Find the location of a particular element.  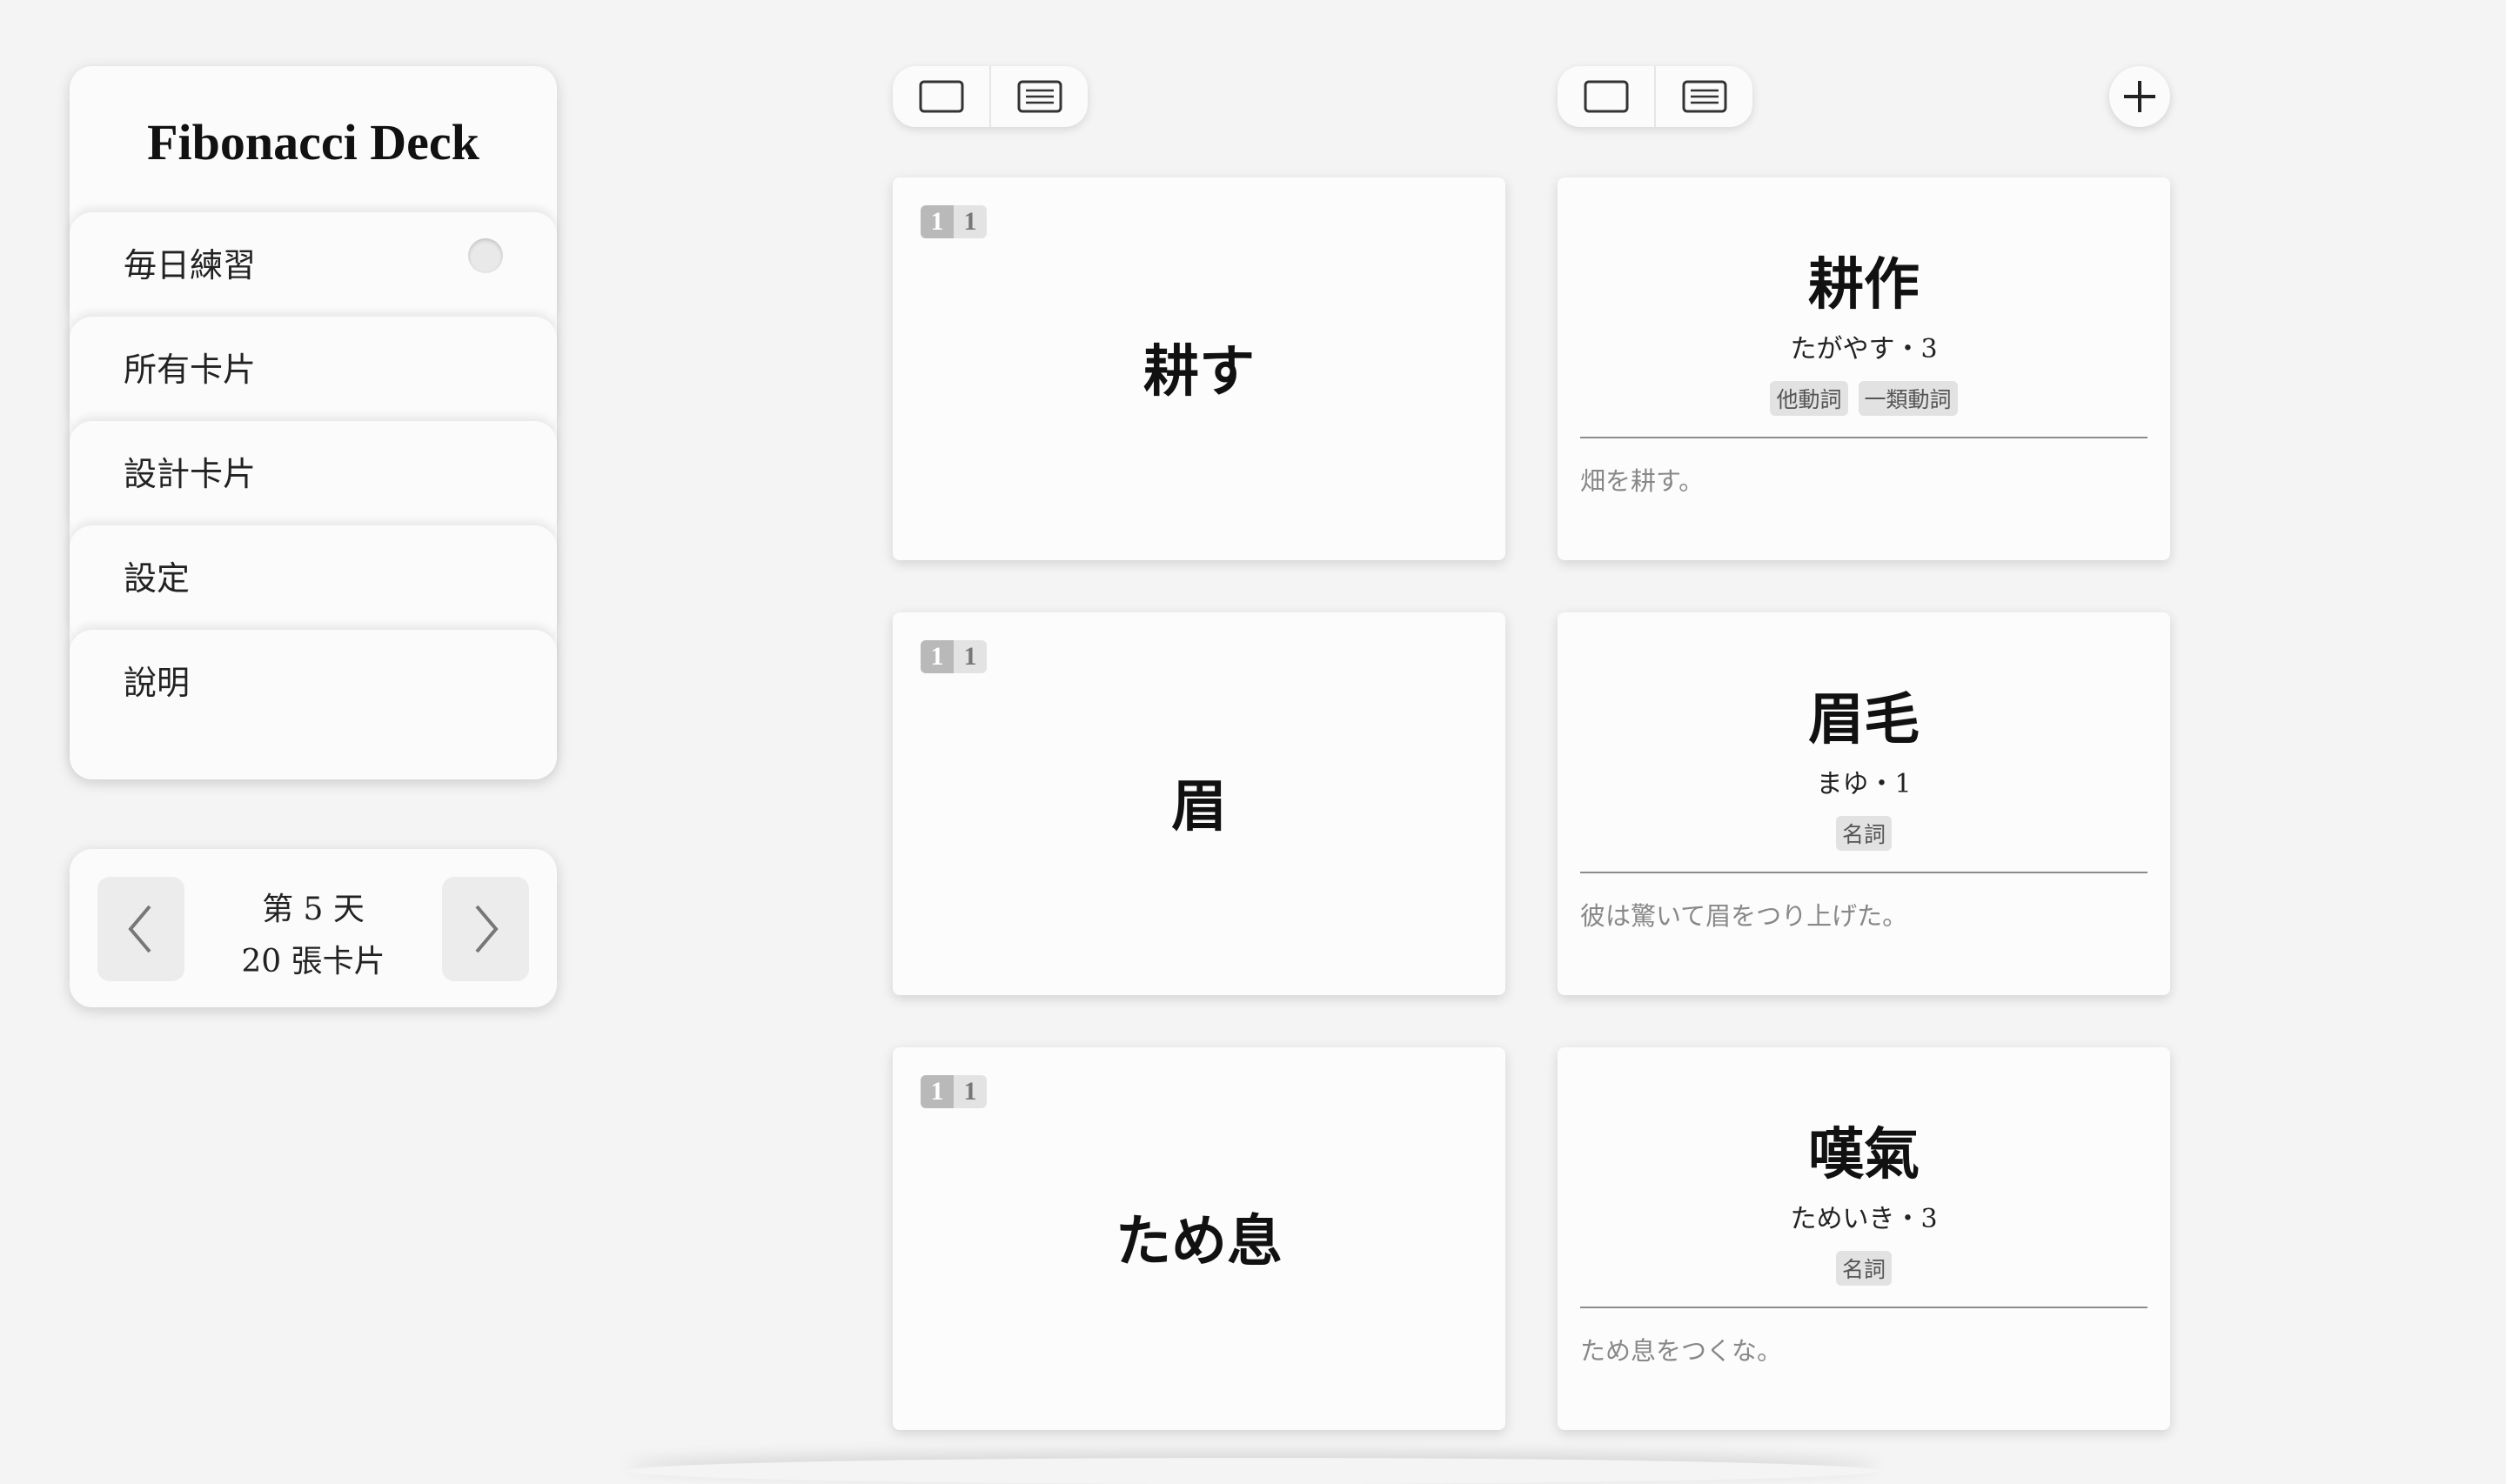

day-navigator: 第 5 天 20 張卡片 is located at coordinates (313, 928).